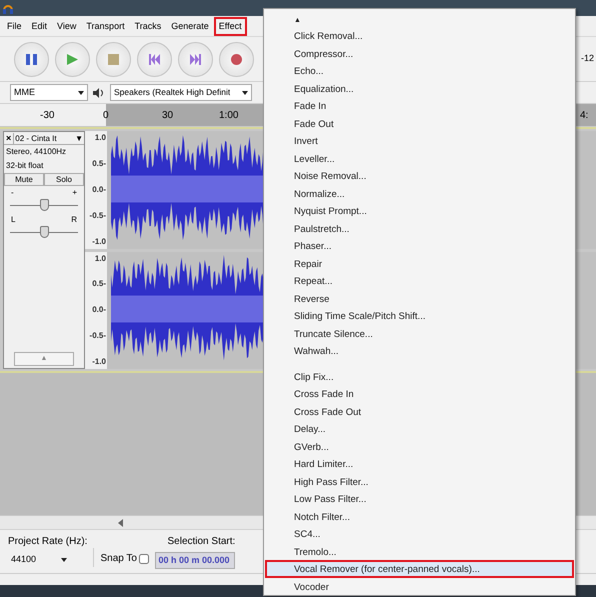 The height and width of the screenshot is (597, 596). What do you see at coordinates (419, 586) in the screenshot?
I see `menu-item: Vocoder` at bounding box center [419, 586].